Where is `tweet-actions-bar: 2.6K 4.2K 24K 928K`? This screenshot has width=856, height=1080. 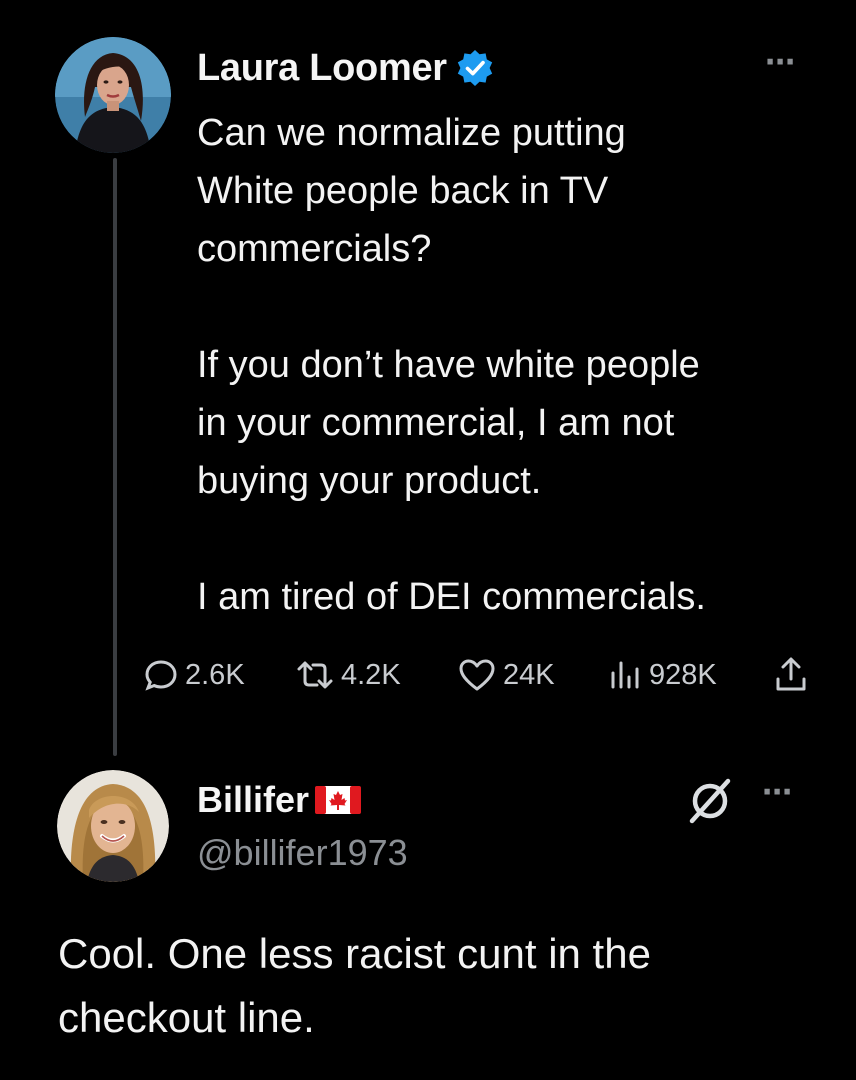 tweet-actions-bar: 2.6K 4.2K 24K 928K is located at coordinates (488, 675).